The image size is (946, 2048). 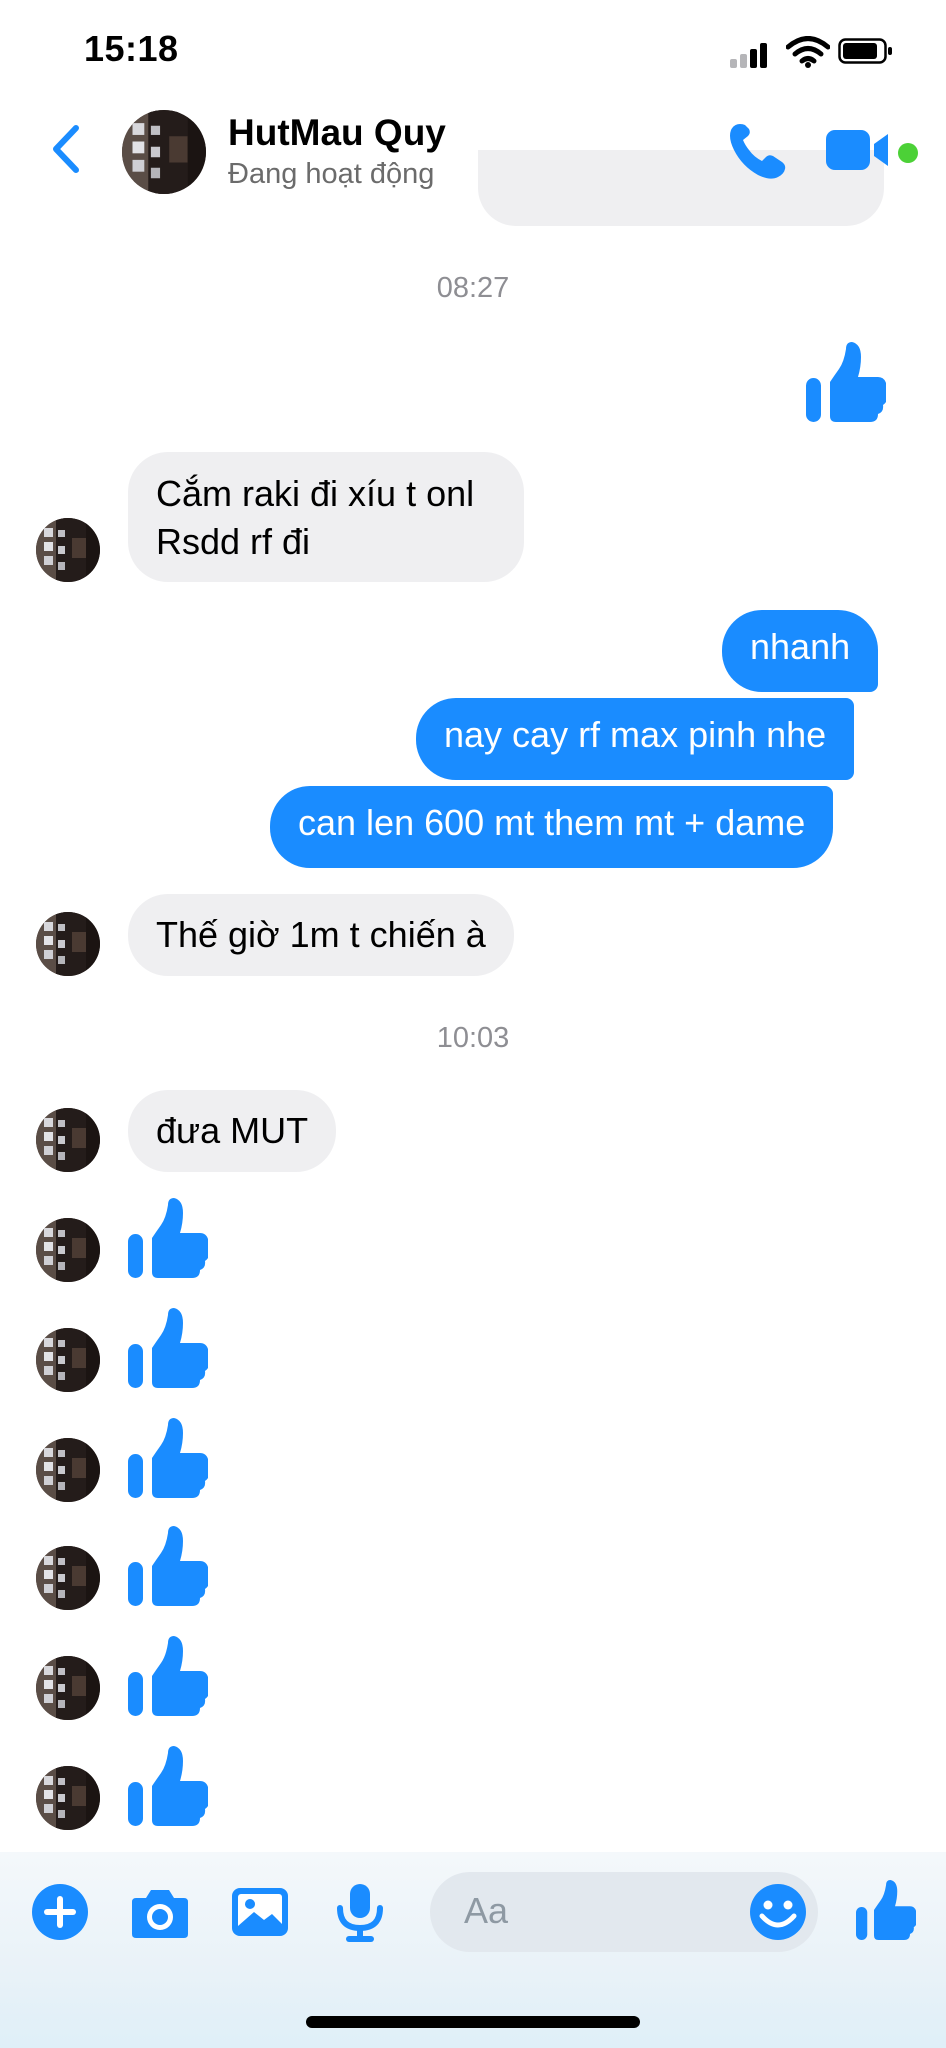 I want to click on incoming-message: Thế giờ 1m t chiến à, so click(x=321, y=935).